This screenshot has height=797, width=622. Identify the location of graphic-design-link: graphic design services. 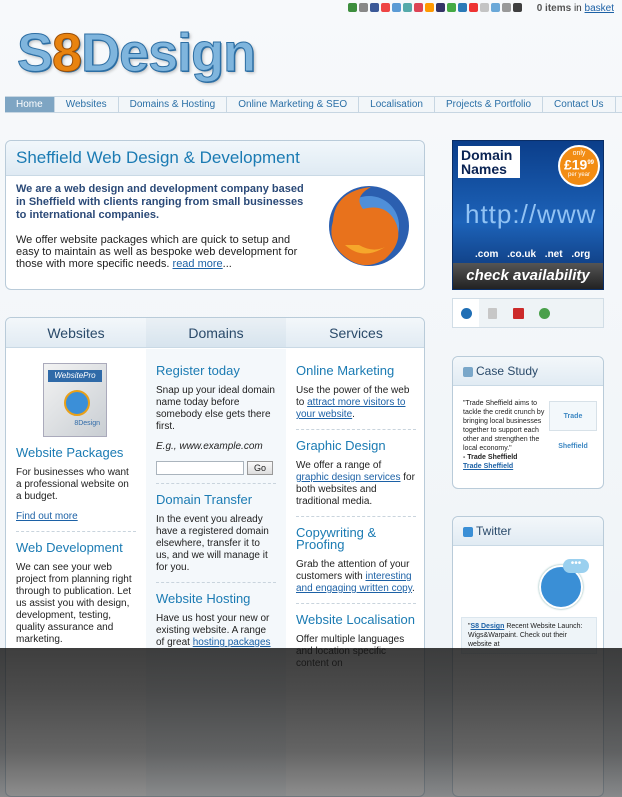
(348, 477).